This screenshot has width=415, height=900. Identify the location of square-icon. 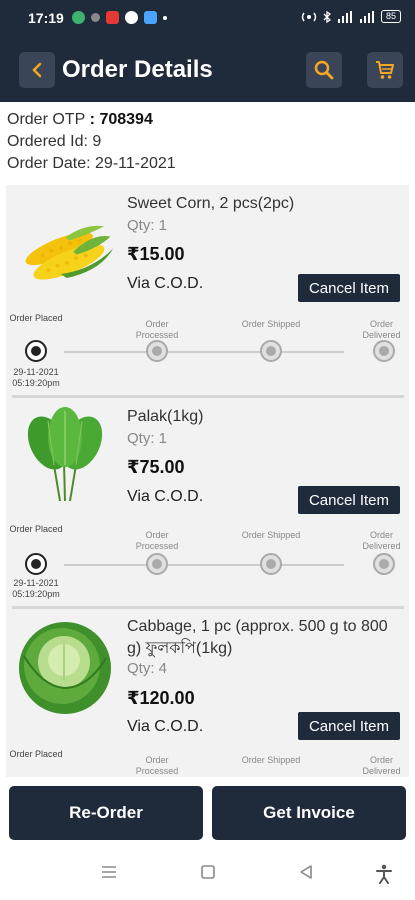
(208, 872).